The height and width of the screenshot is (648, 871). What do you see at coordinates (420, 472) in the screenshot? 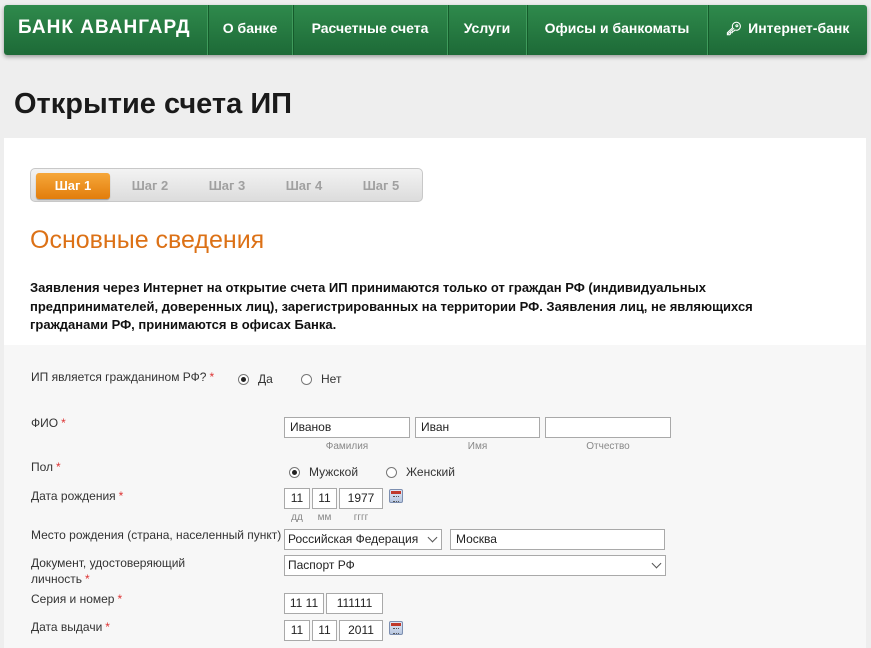
I see `gender-female-radio: Женский` at bounding box center [420, 472].